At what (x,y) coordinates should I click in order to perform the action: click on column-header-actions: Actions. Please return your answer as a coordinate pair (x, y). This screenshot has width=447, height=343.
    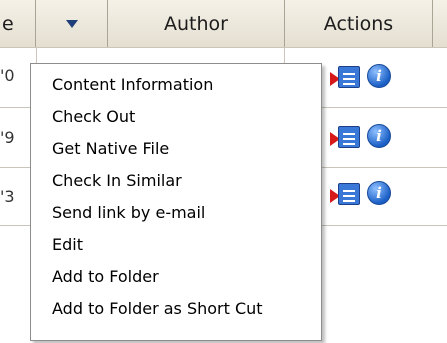
    Looking at the image, I should click on (359, 23).